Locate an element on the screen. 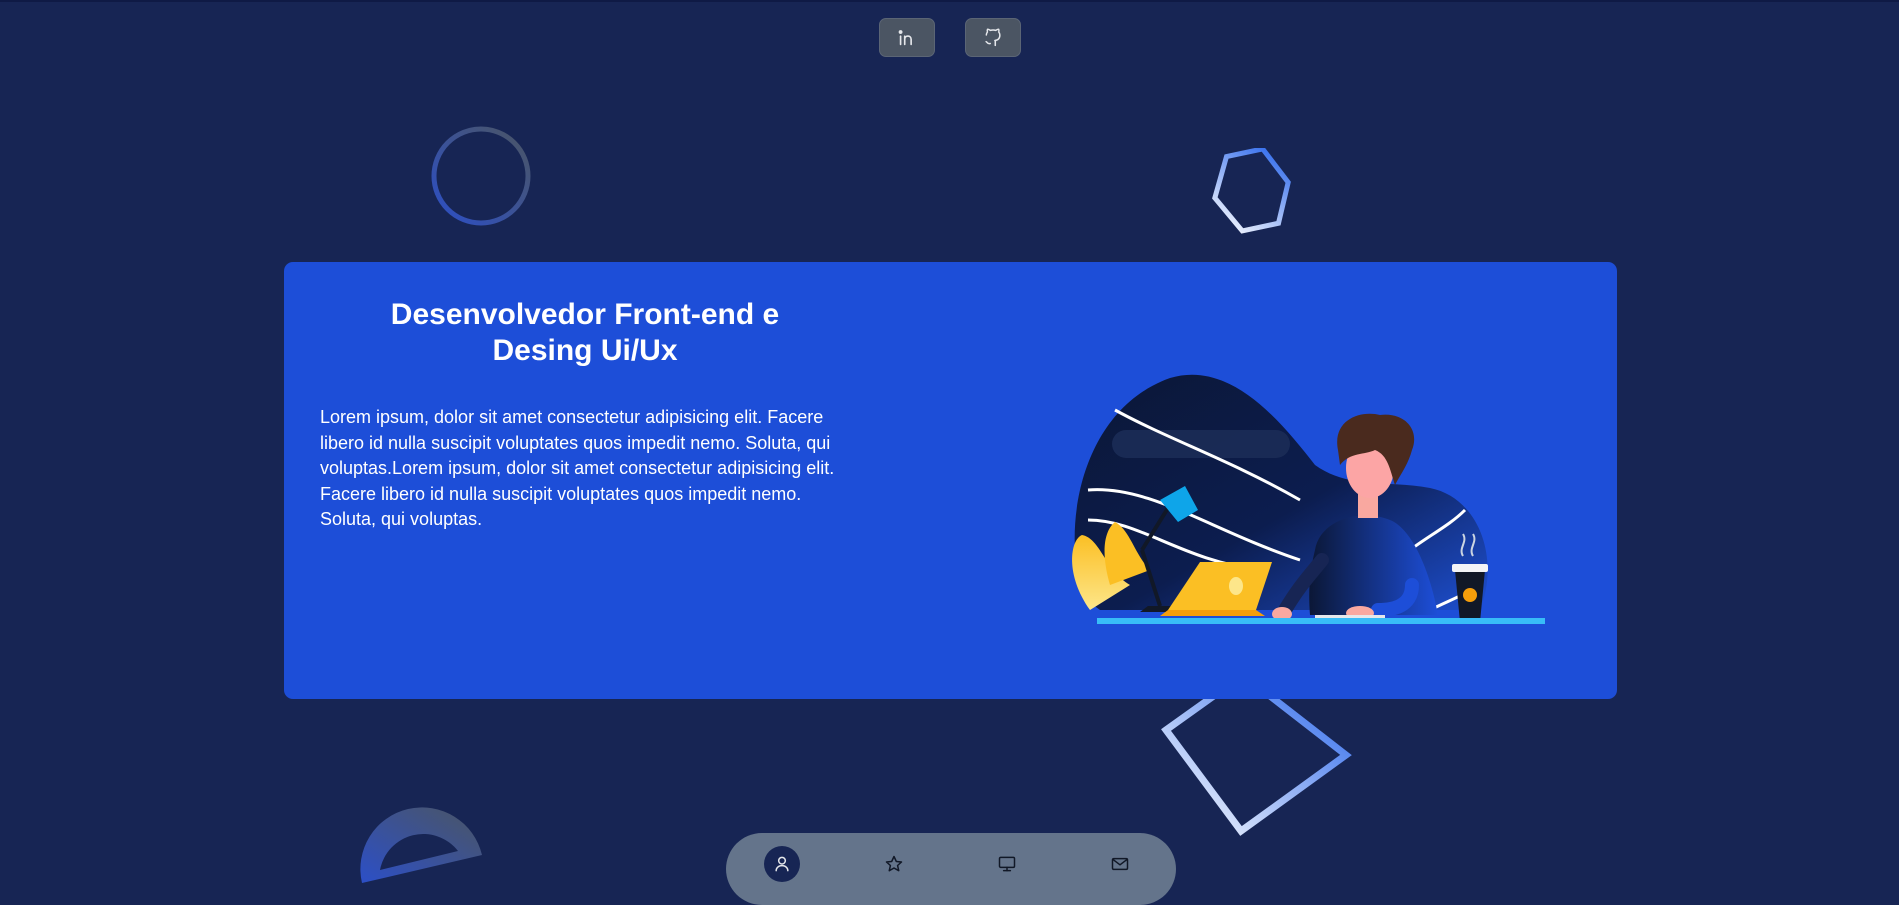 The image size is (1899, 905). circle-decoration is located at coordinates (481, 176).